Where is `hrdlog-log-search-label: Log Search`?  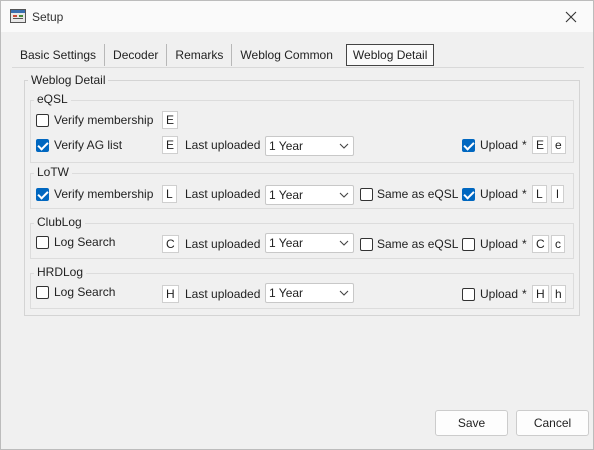
hrdlog-log-search-label: Log Search is located at coordinates (85, 292).